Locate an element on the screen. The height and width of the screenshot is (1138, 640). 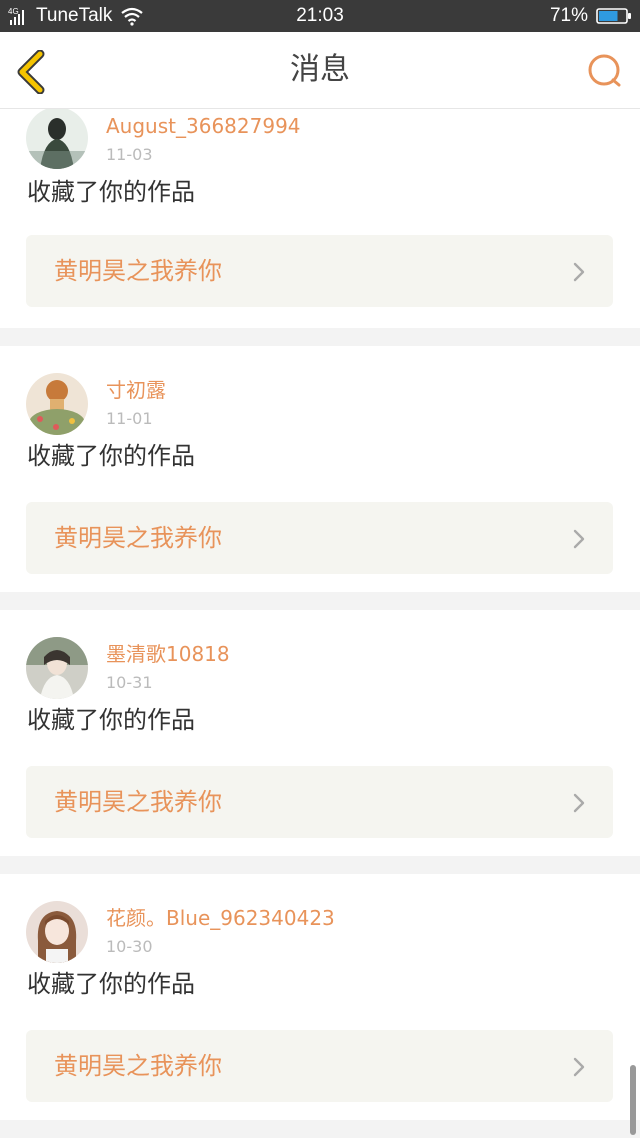
page-title: 消息 is located at coordinates (320, 69).